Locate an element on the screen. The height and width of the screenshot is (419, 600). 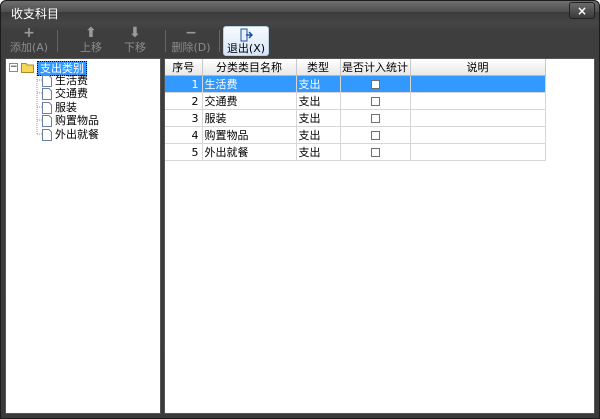
row-number: 1 is located at coordinates (184, 84).